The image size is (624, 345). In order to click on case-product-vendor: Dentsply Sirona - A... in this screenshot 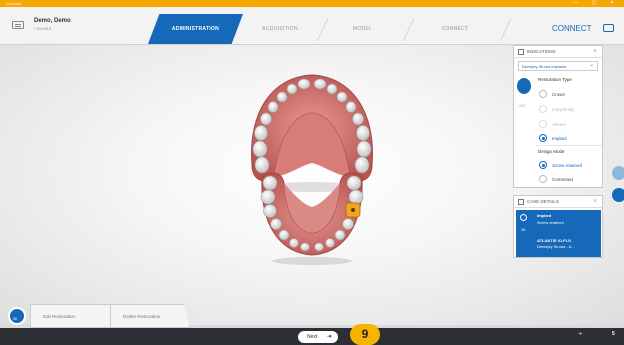, I will do `click(556, 246)`.